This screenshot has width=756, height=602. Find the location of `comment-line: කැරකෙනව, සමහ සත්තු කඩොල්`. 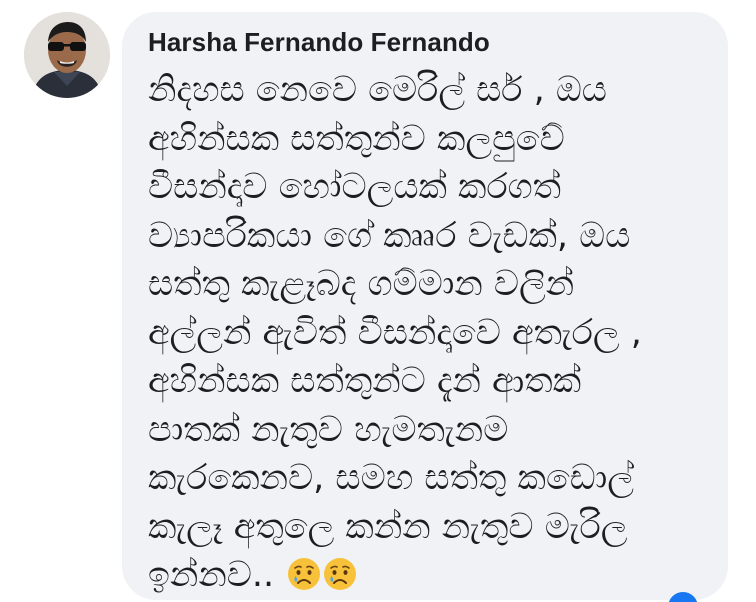

comment-line: කැරකෙනව, සමහ සත්තු කඩොල් is located at coordinates (391, 478).